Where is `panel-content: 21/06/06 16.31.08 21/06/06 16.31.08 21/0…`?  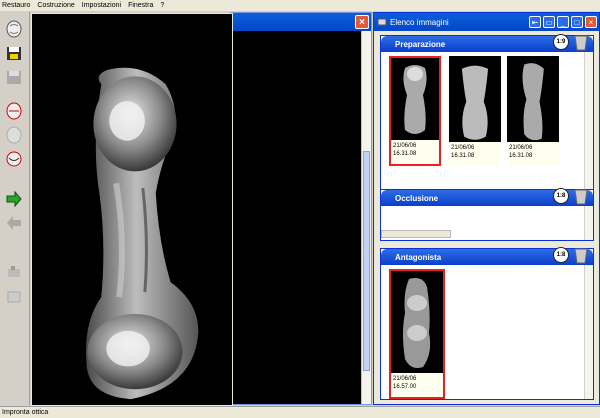
panel-content: 21/06/06 16.31.08 21/06/06 16.31.08 21/0… is located at coordinates (487, 122).